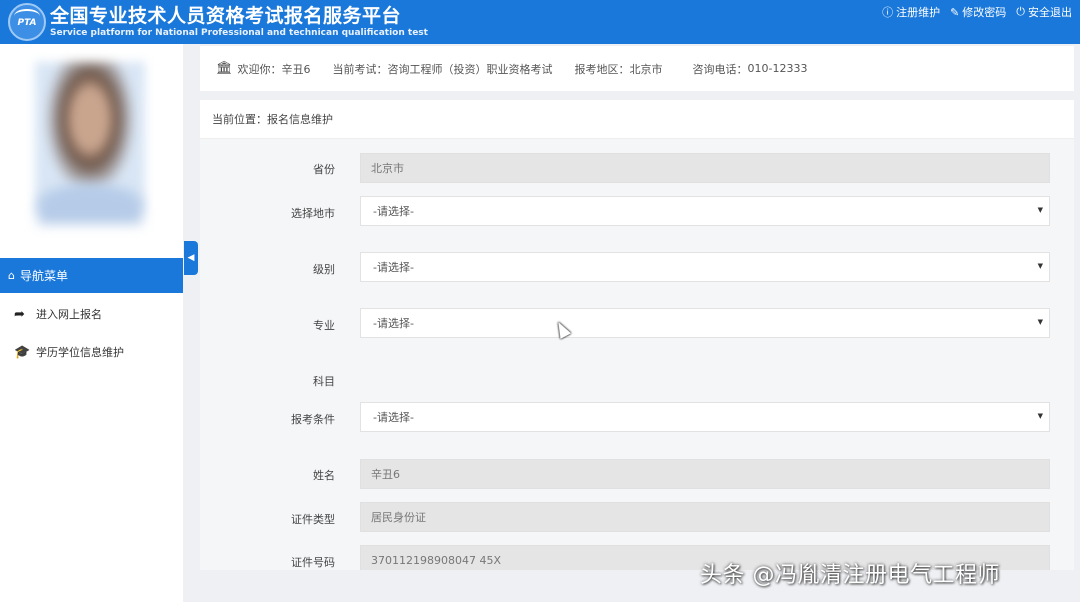 This screenshot has width=1080, height=602. Describe the element at coordinates (646, 69) in the screenshot. I see `exam-region: 北京市` at that location.